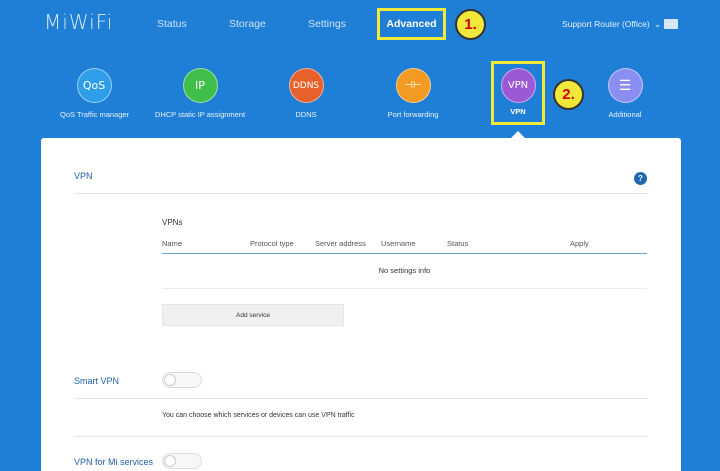 The width and height of the screenshot is (720, 471). What do you see at coordinates (625, 85) in the screenshot?
I see `menu-icon: ☰` at bounding box center [625, 85].